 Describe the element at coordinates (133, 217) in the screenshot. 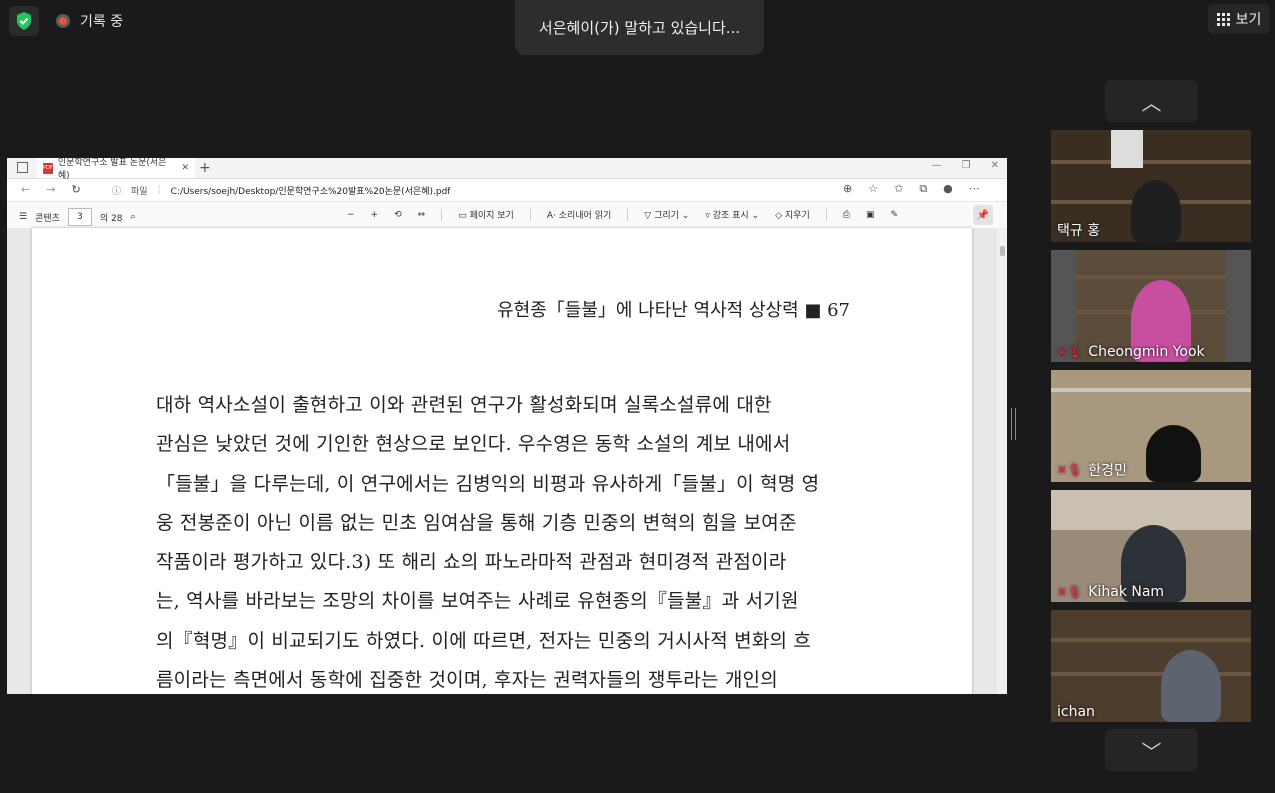

I see `find-icon: ⌕` at that location.